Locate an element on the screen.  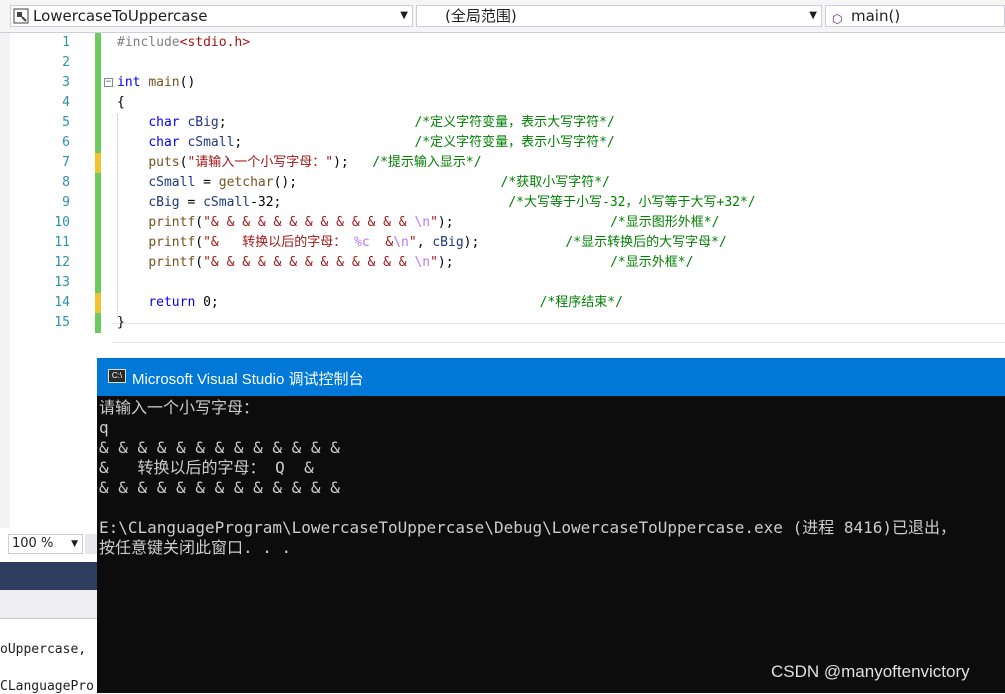
code-token: printf is located at coordinates (172, 262).